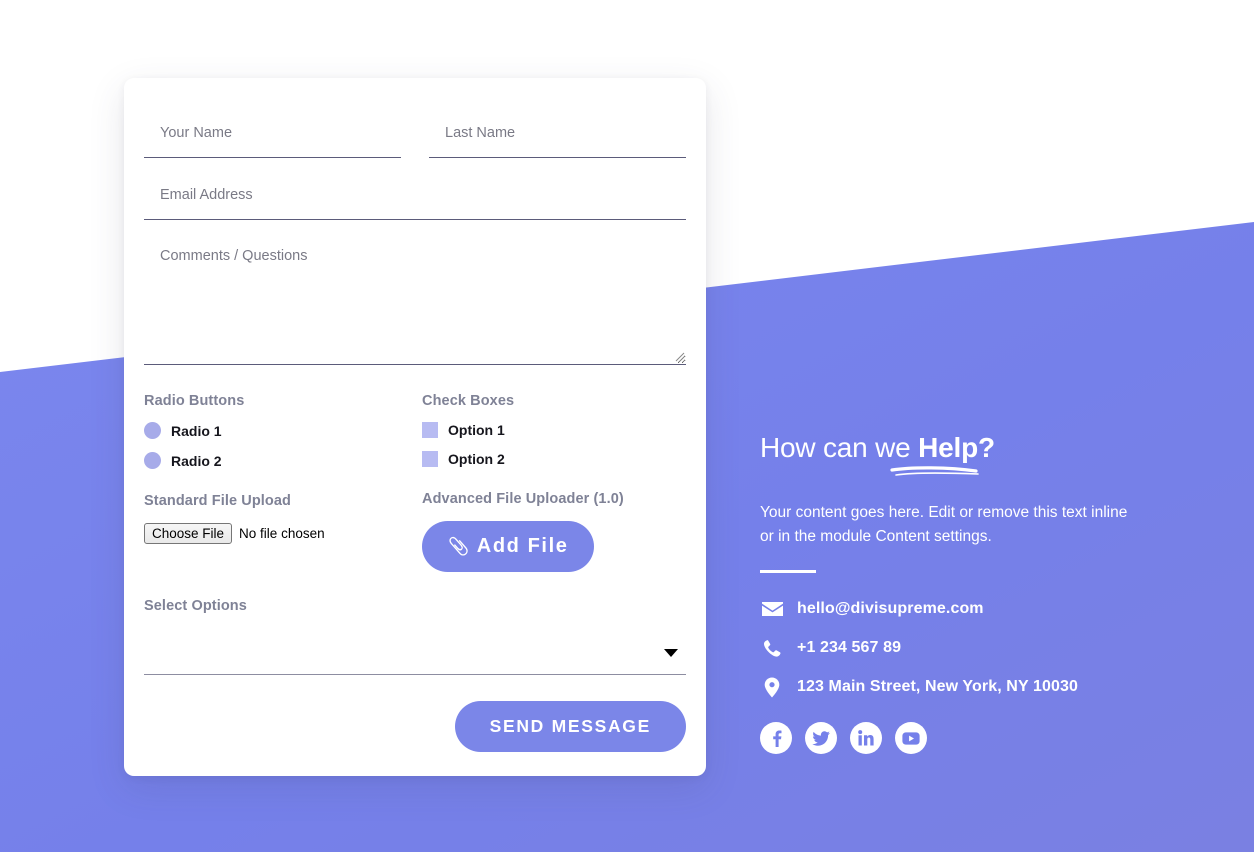 The height and width of the screenshot is (852, 1254). I want to click on checkbox-option-2: Option 2, so click(554, 459).